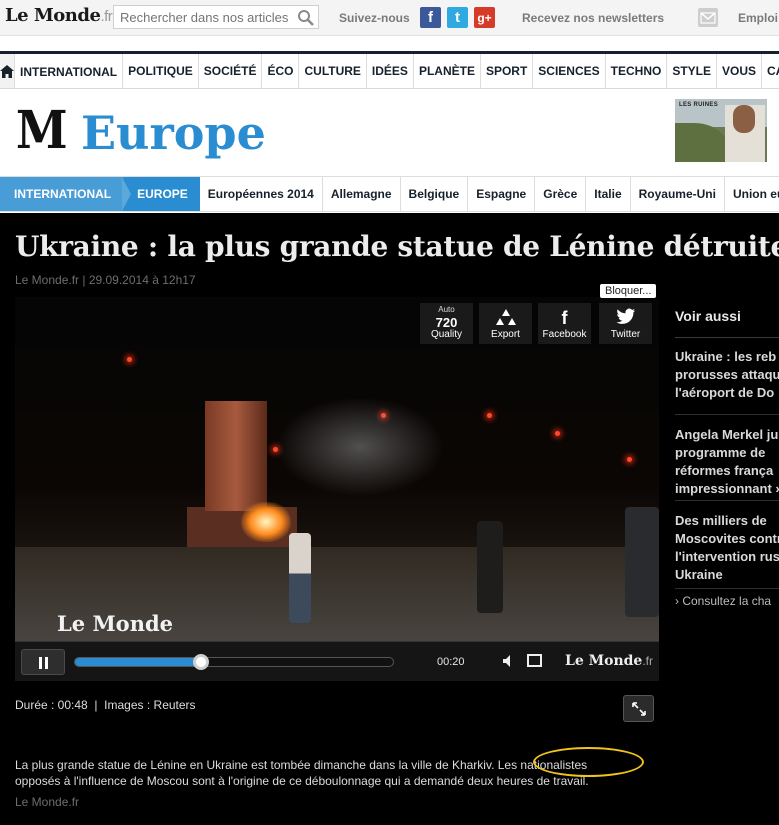  I want to click on googleplus-icon: g+, so click(484, 17).